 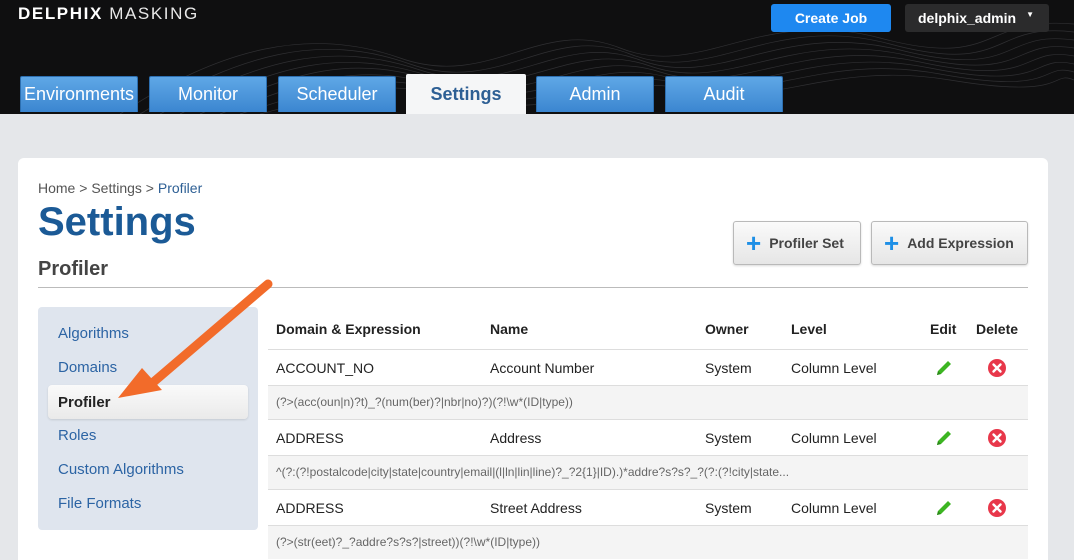 I want to click on column-header-owner: Owner, so click(x=727, y=329).